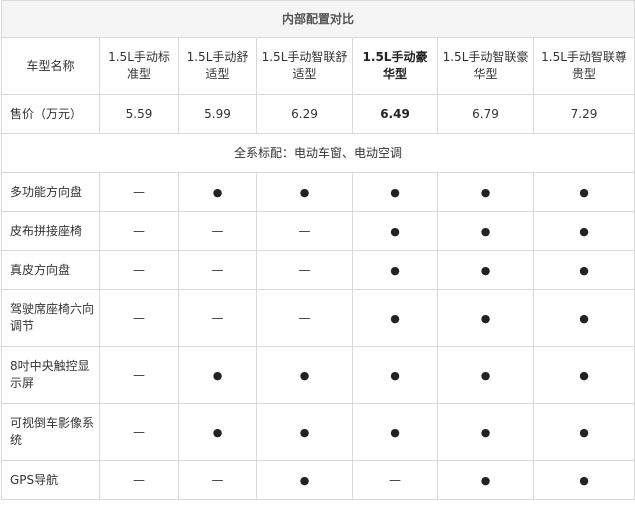  I want to click on price-label: 售价（万元）, so click(50, 114).